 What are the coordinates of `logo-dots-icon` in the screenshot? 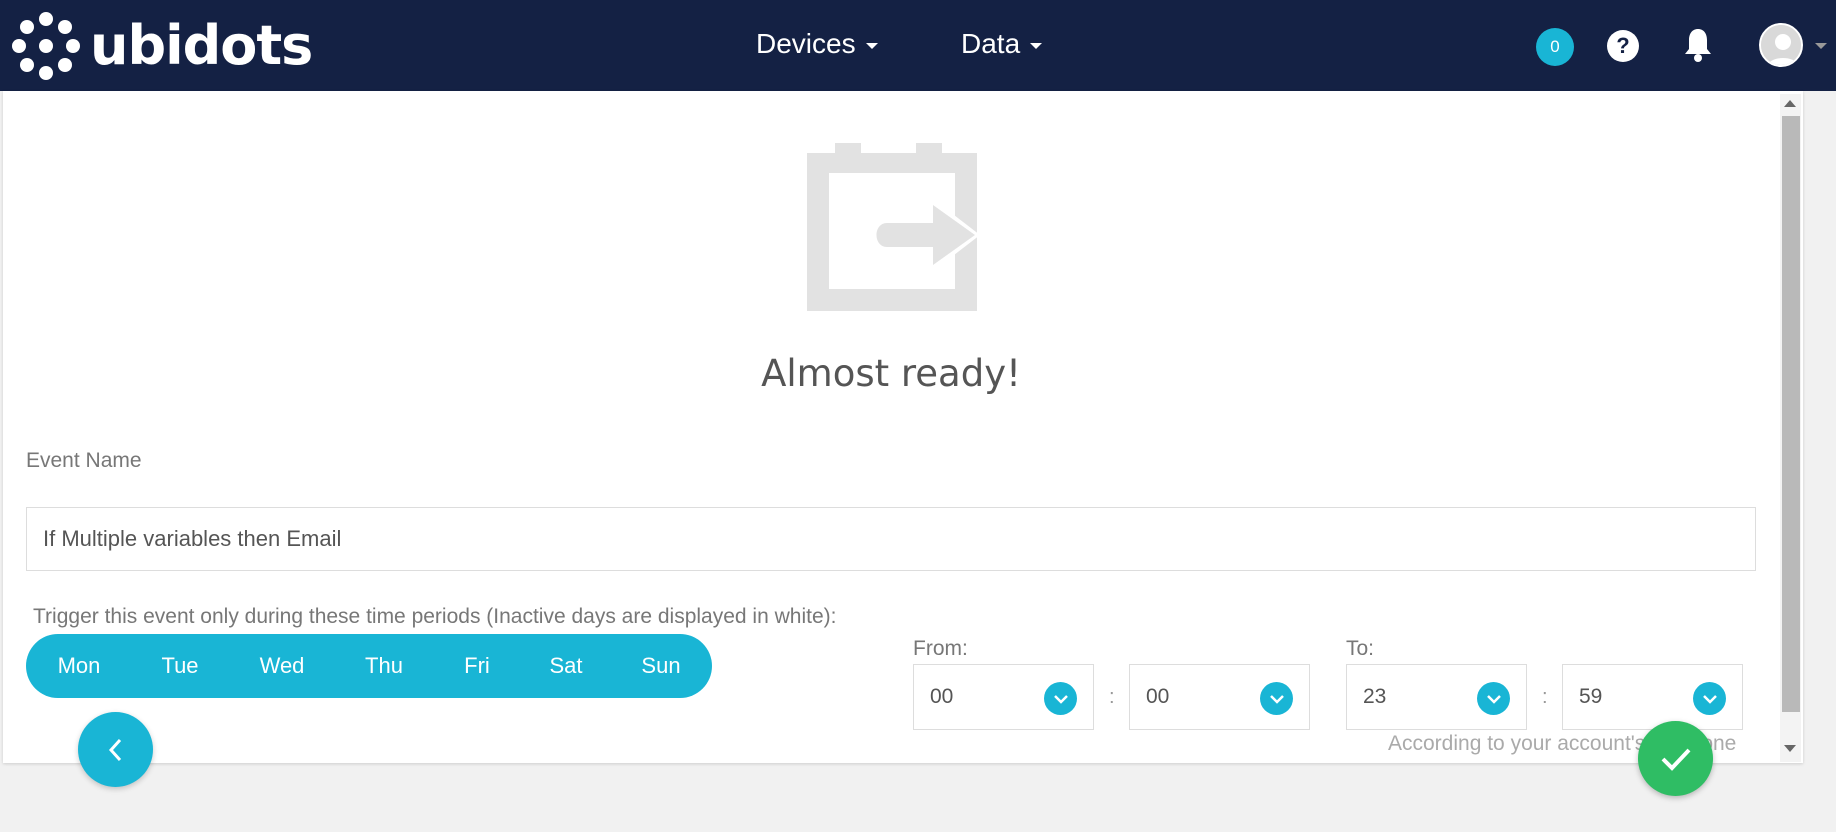 It's located at (46, 46).